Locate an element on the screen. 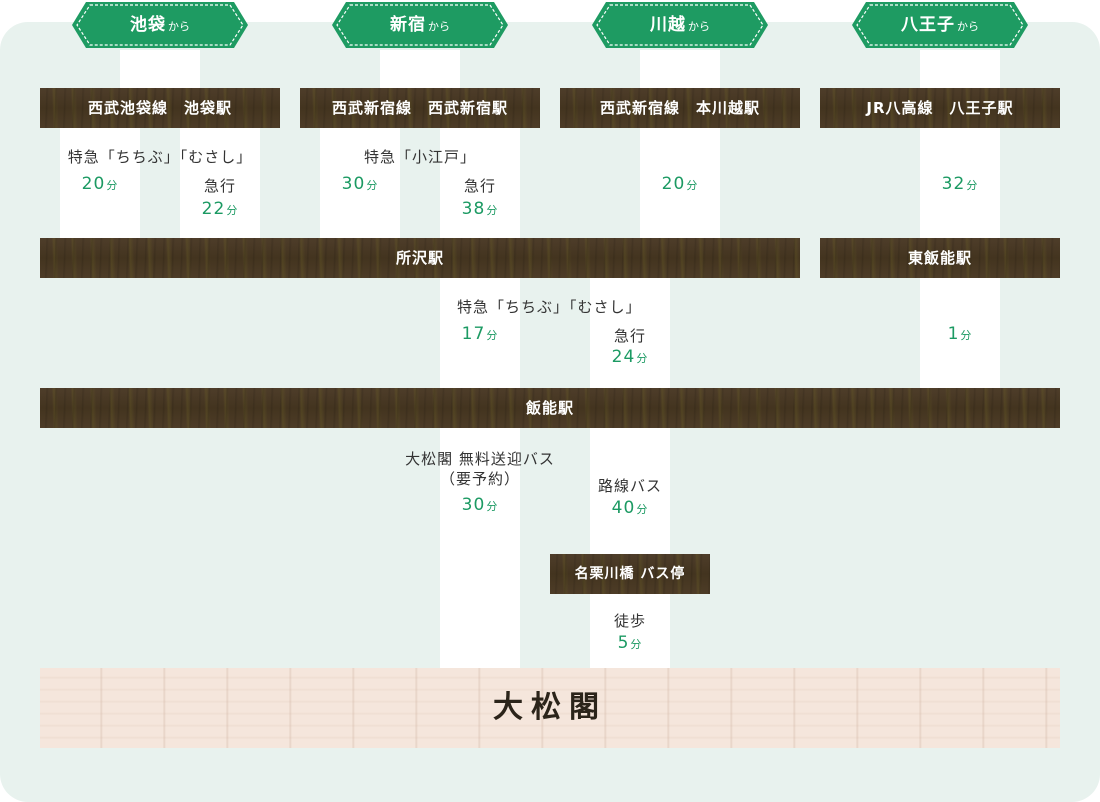 This screenshot has width=1100, height=802. origin-label: 新宿 から is located at coordinates (420, 25).